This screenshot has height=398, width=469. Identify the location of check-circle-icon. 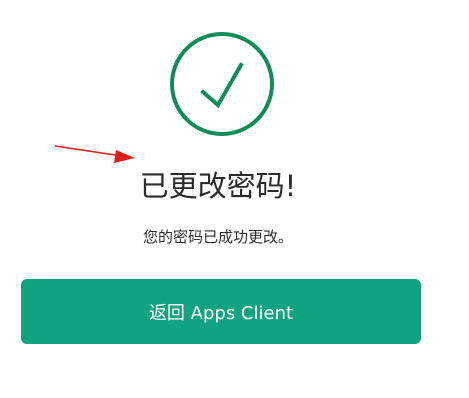
(222, 84).